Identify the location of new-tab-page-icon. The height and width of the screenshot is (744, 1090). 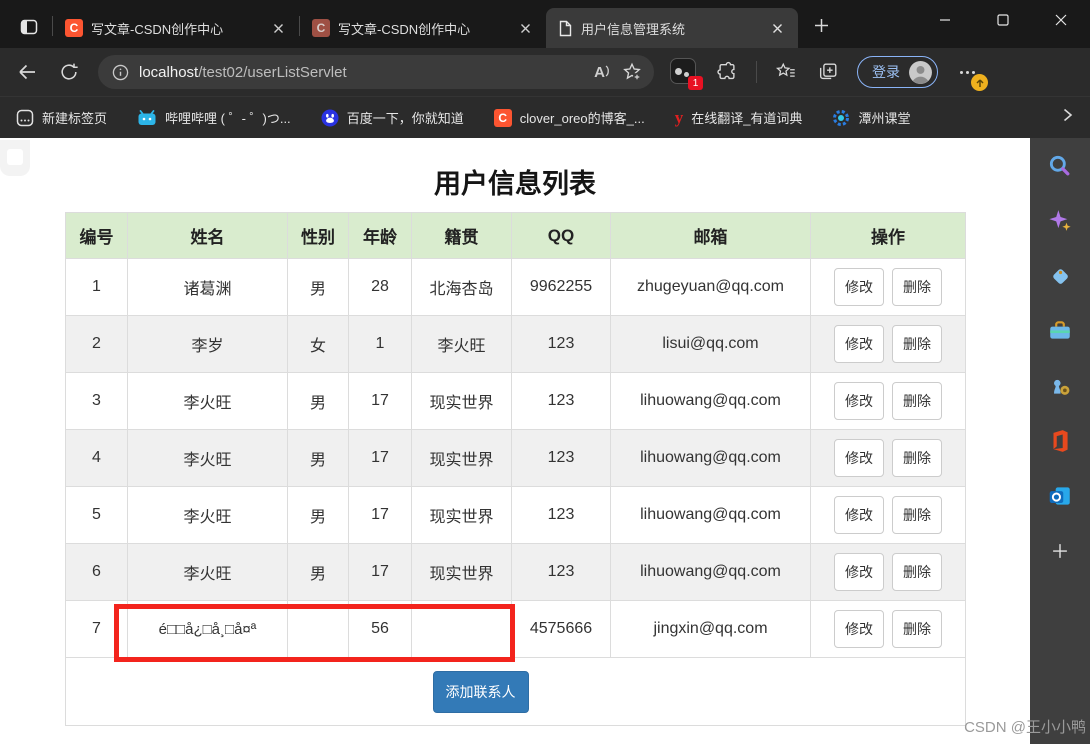
(25, 117).